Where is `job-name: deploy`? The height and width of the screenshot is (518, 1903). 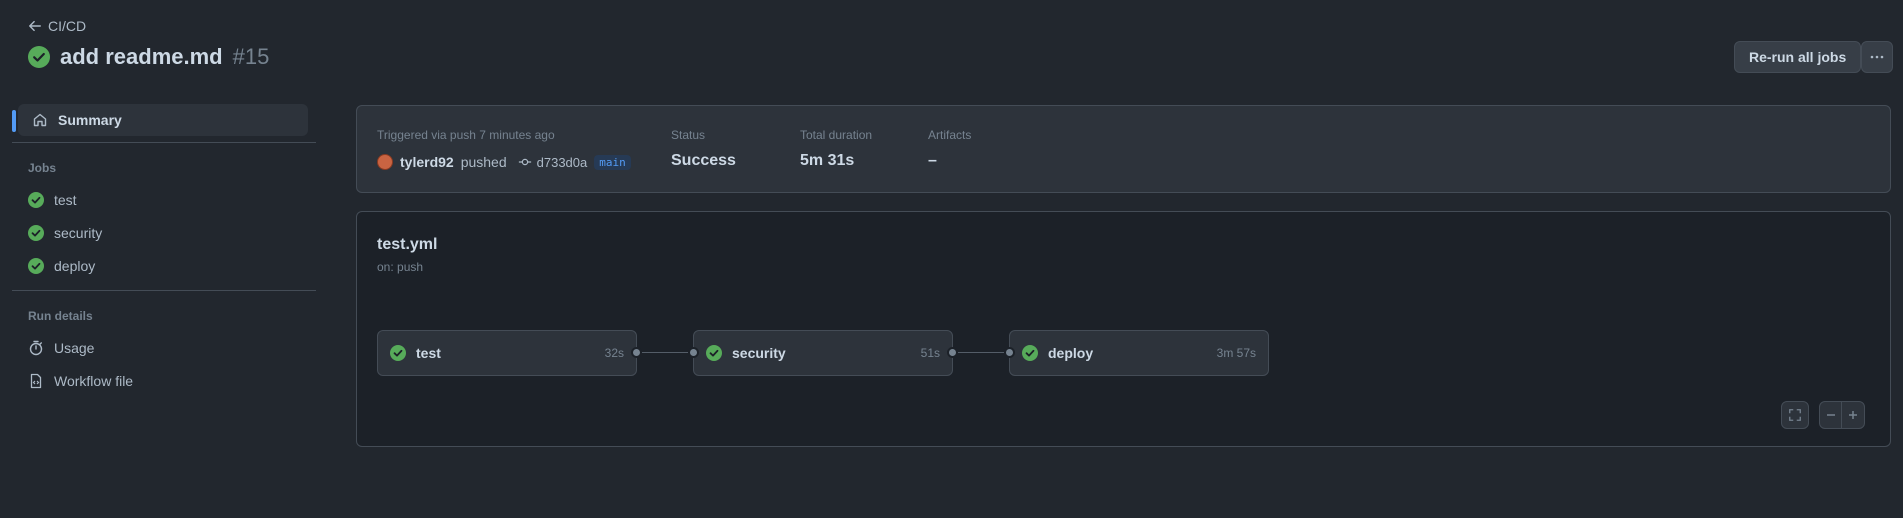 job-name: deploy is located at coordinates (1071, 353).